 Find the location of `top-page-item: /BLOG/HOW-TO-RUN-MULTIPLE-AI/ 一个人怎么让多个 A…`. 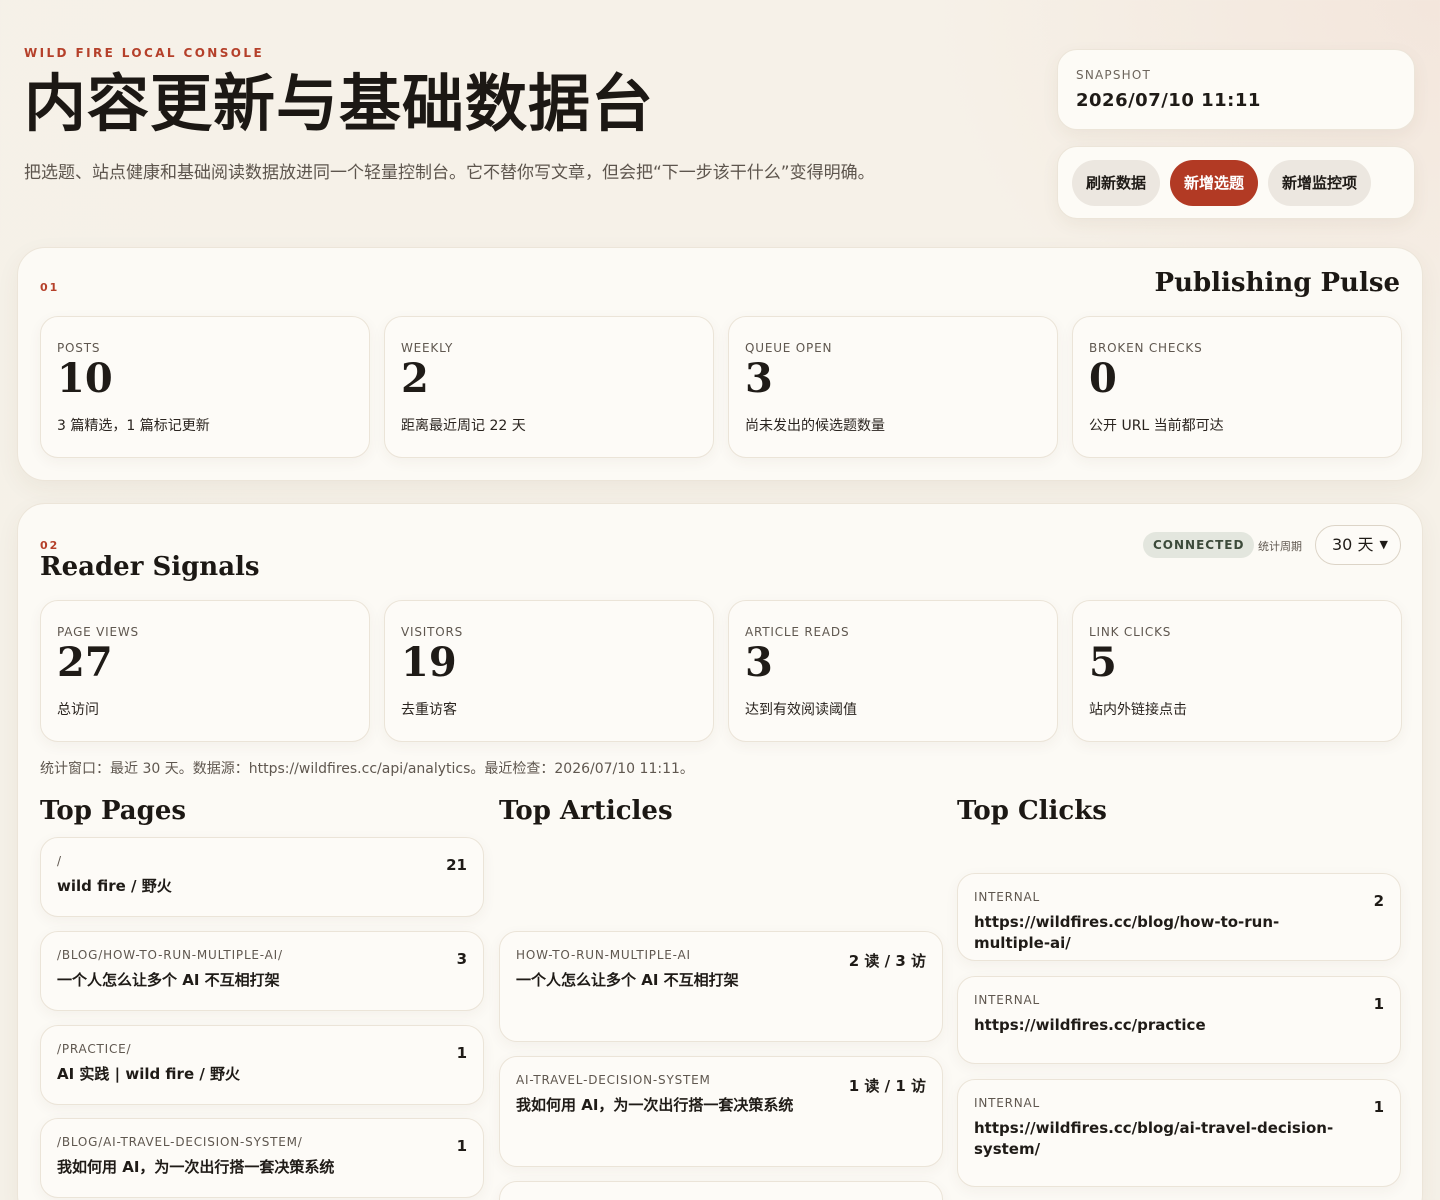

top-page-item: /BLOG/HOW-TO-RUN-MULTIPLE-AI/ 一个人怎么让多个 A… is located at coordinates (262, 971).